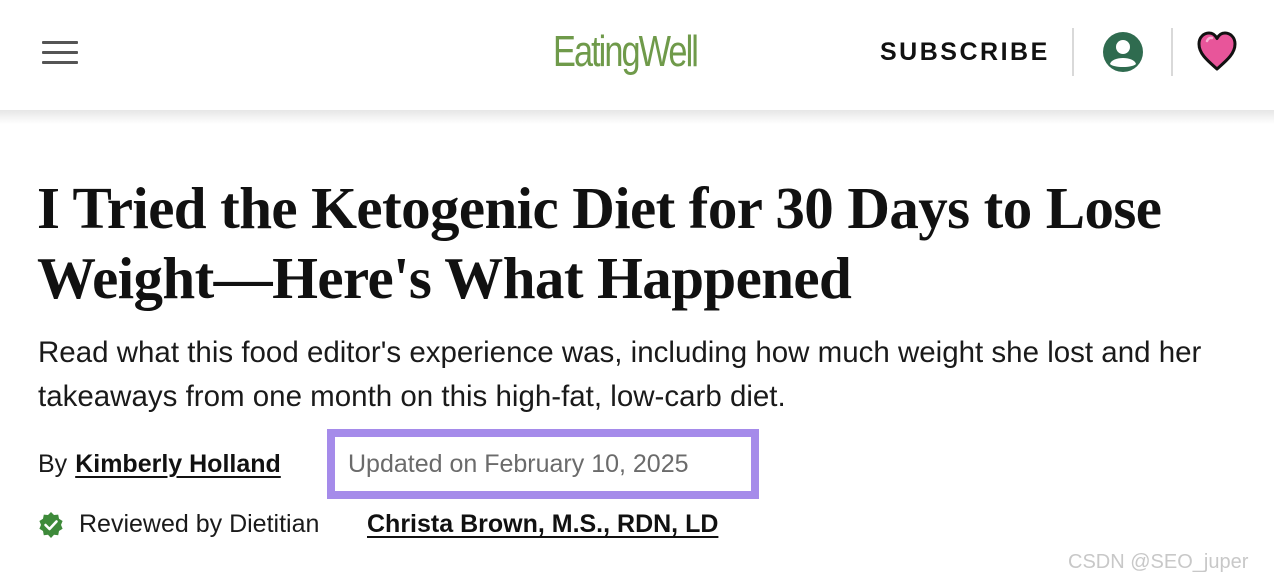 This screenshot has width=1274, height=582. I want to click on header-shadow, so click(637, 117).